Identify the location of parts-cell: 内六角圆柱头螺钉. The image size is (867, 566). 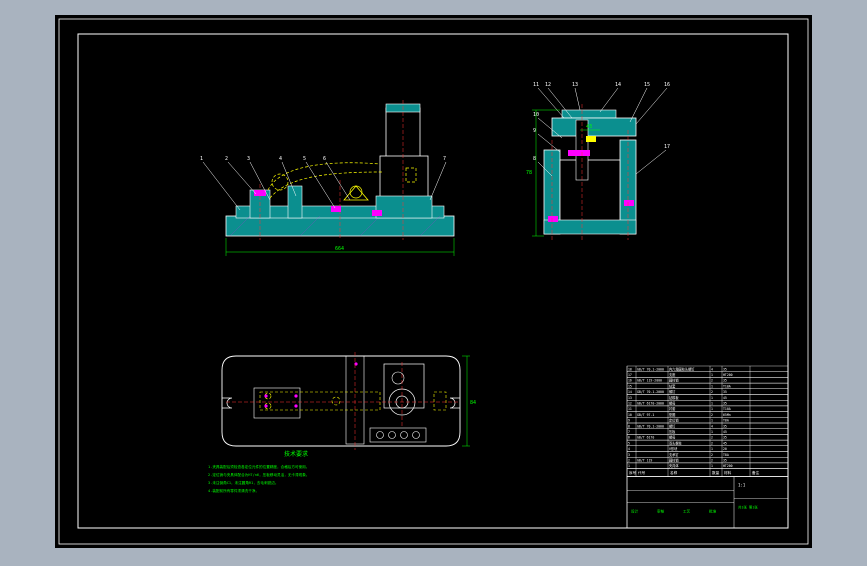
(682, 368).